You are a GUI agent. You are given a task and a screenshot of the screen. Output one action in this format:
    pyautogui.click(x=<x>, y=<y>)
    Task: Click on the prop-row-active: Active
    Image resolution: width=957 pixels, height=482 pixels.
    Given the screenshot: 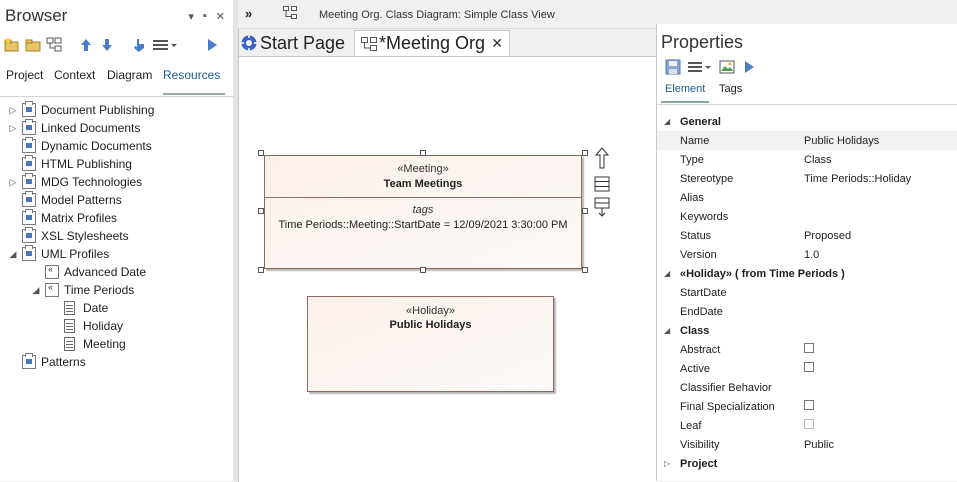 What is the action you would take?
    pyautogui.click(x=807, y=368)
    